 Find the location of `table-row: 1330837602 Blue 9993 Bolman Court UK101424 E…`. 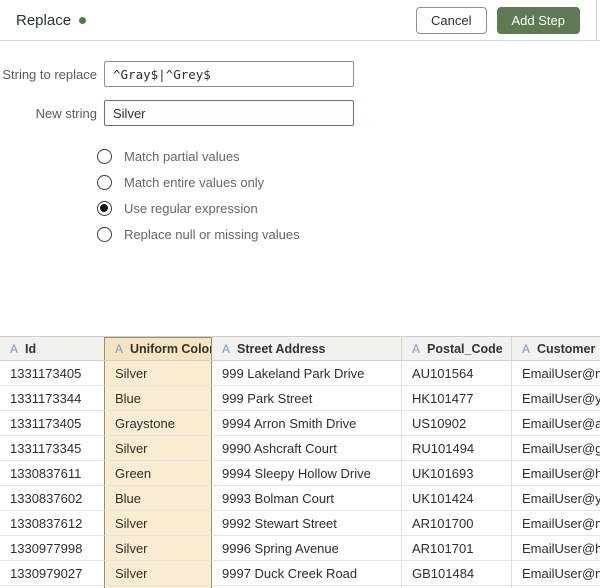

table-row: 1330837602 Blue 9993 Bolman Court UK101424 E… is located at coordinates (300, 498).